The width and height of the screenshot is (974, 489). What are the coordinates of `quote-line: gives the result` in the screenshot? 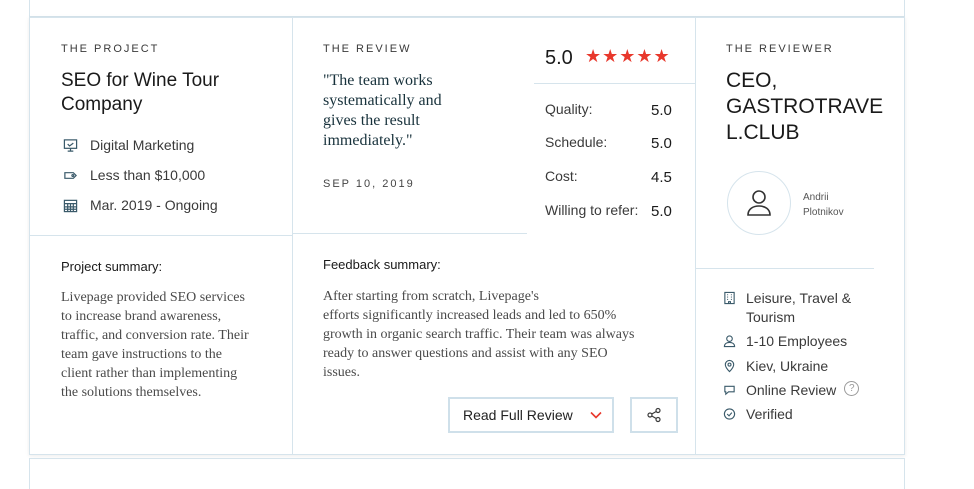 It's located at (371, 120).